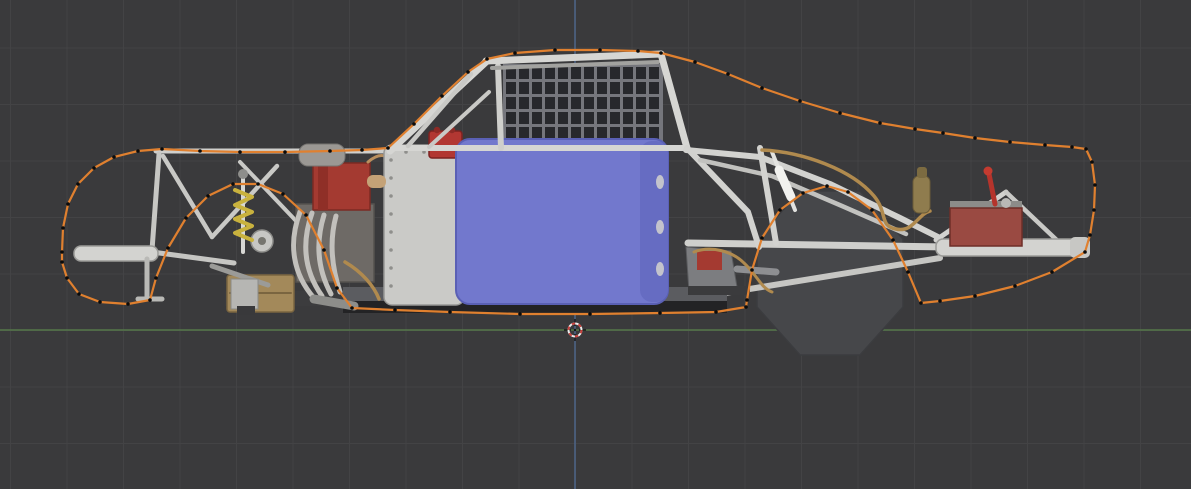 The width and height of the screenshot is (1191, 489). Describe the element at coordinates (818, 245) in the screenshot. I see `rear-frame-rail` at that location.